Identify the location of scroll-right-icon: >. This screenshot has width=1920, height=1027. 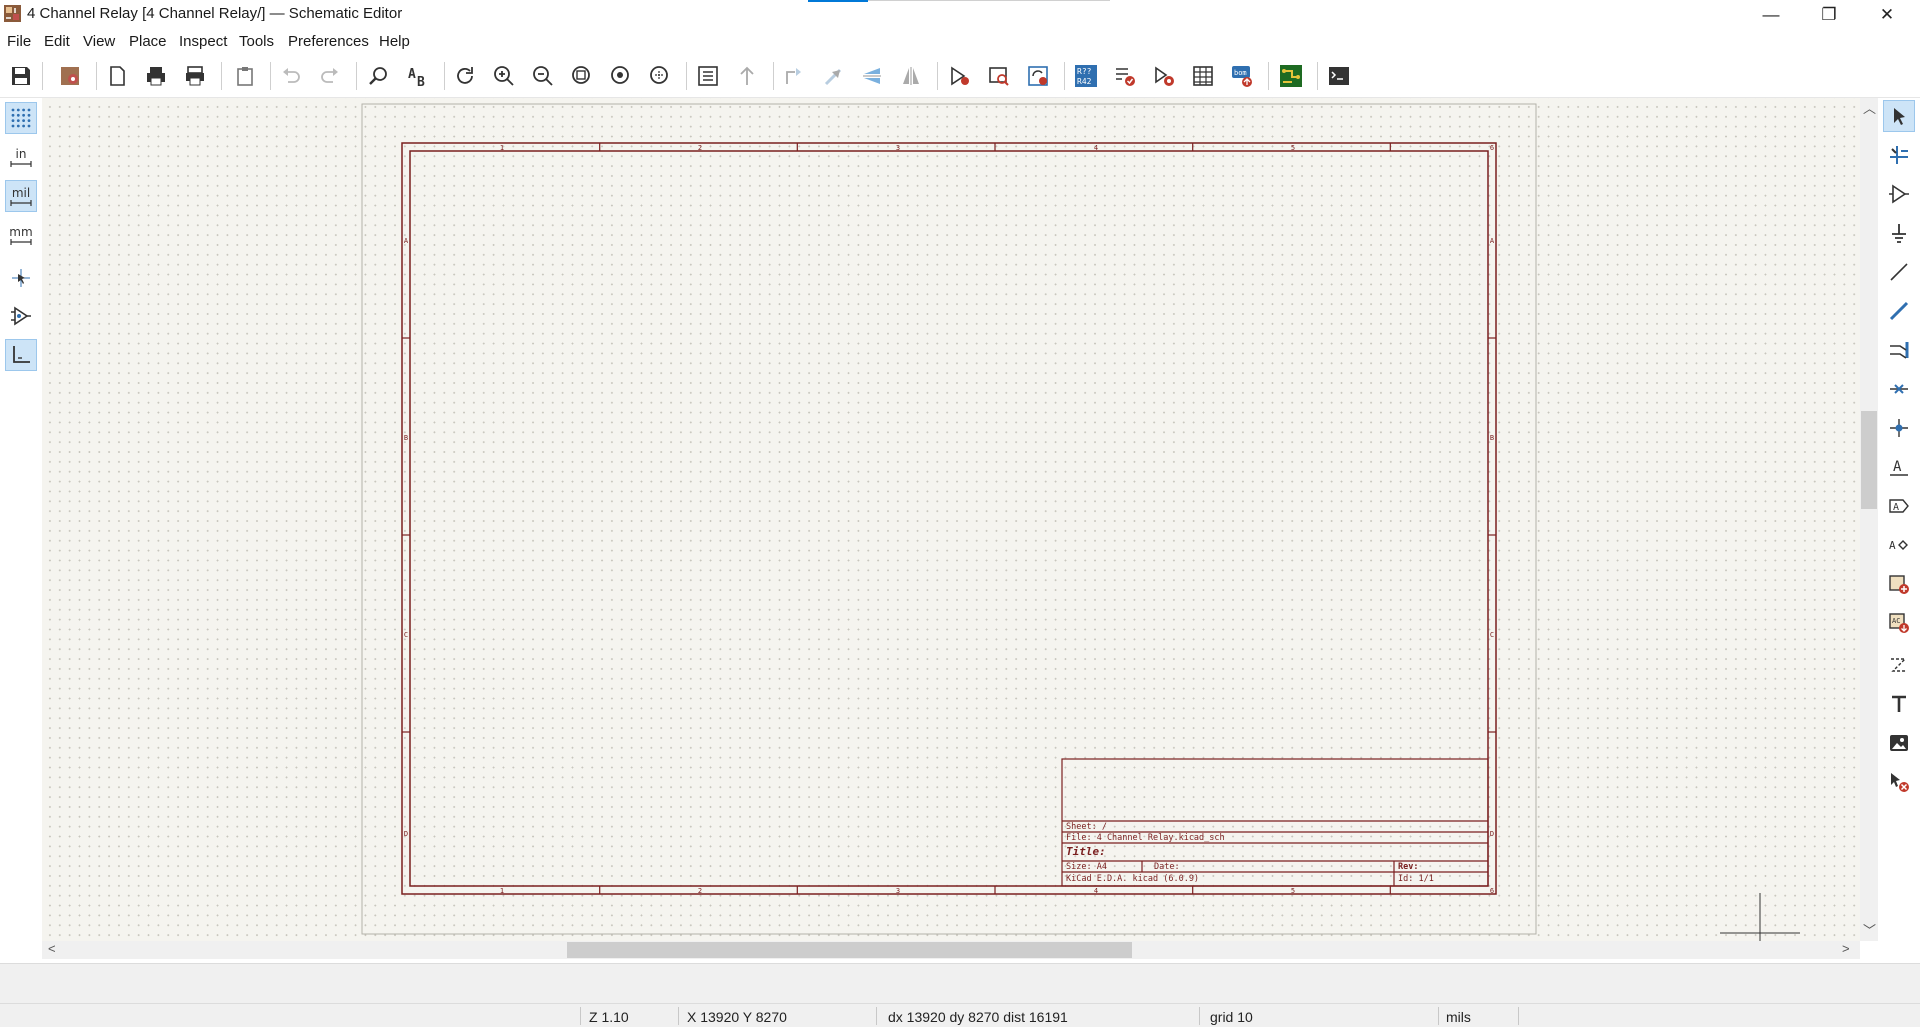
(1846, 948).